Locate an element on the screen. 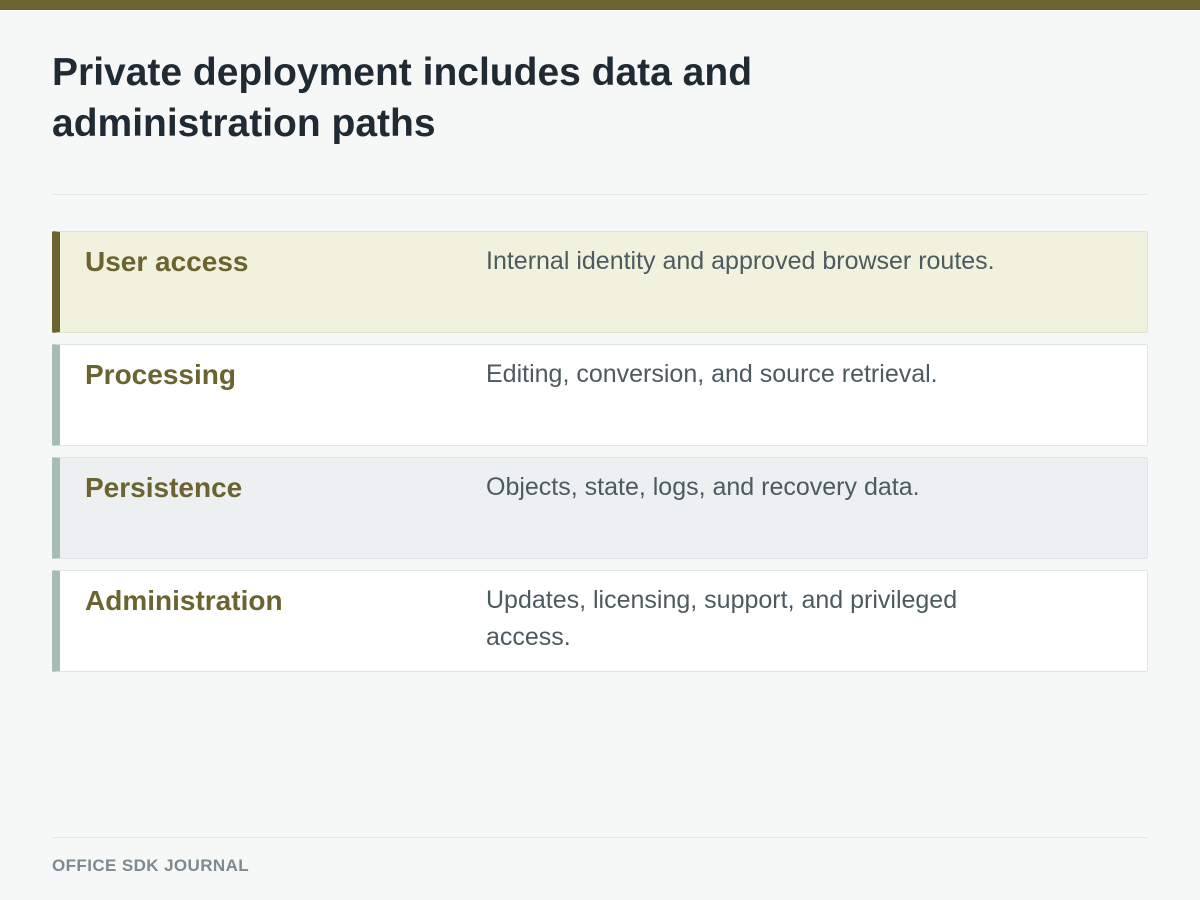 The width and height of the screenshot is (1200, 900). title-divider is located at coordinates (600, 194).